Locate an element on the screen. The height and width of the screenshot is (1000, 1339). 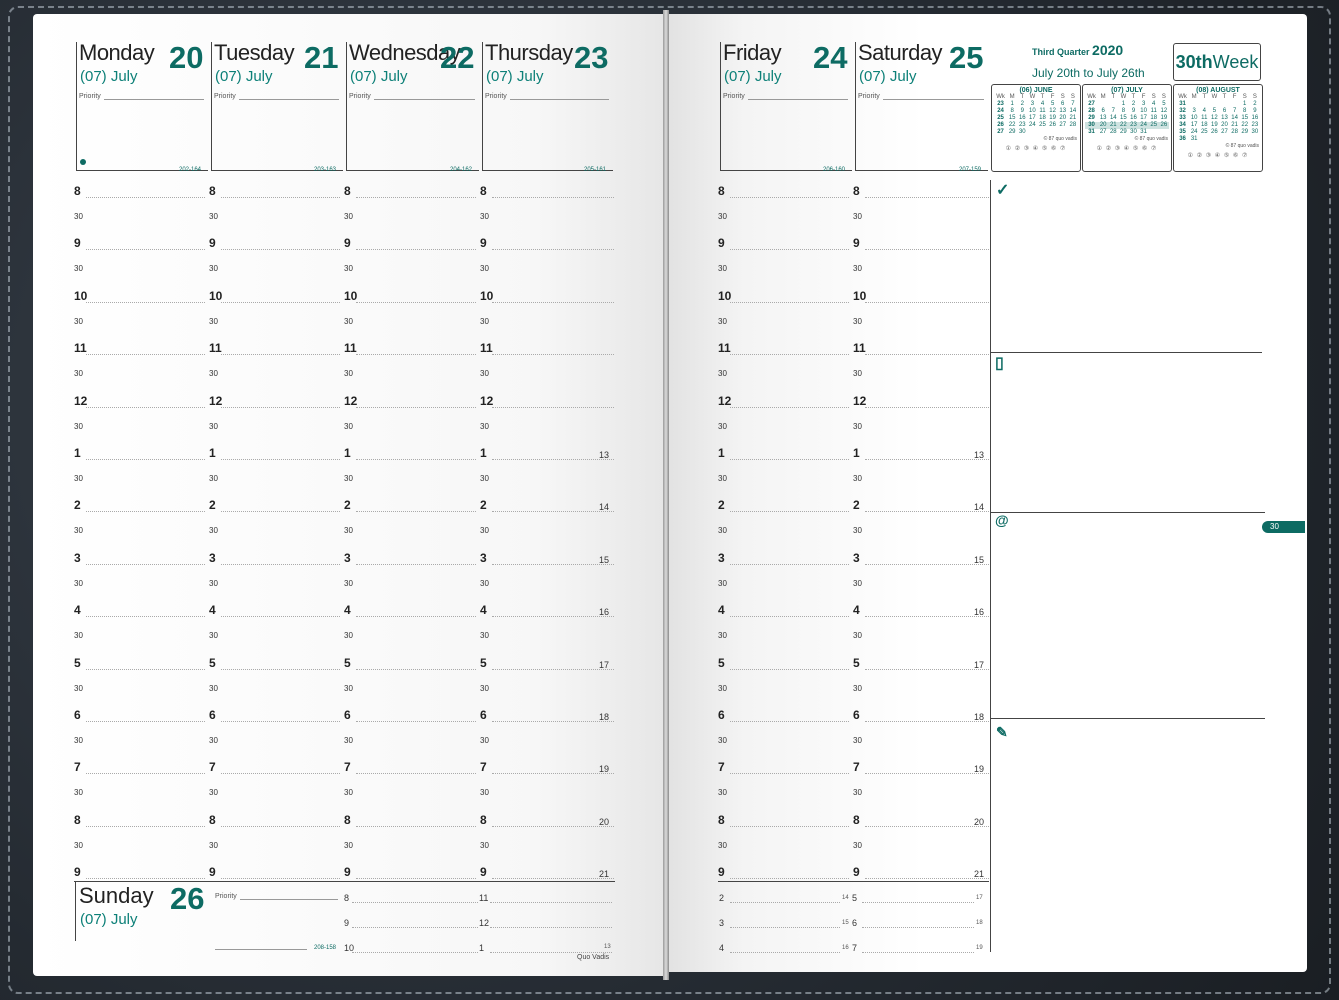
week-number-cell: 33 is located at coordinates (1182, 118).